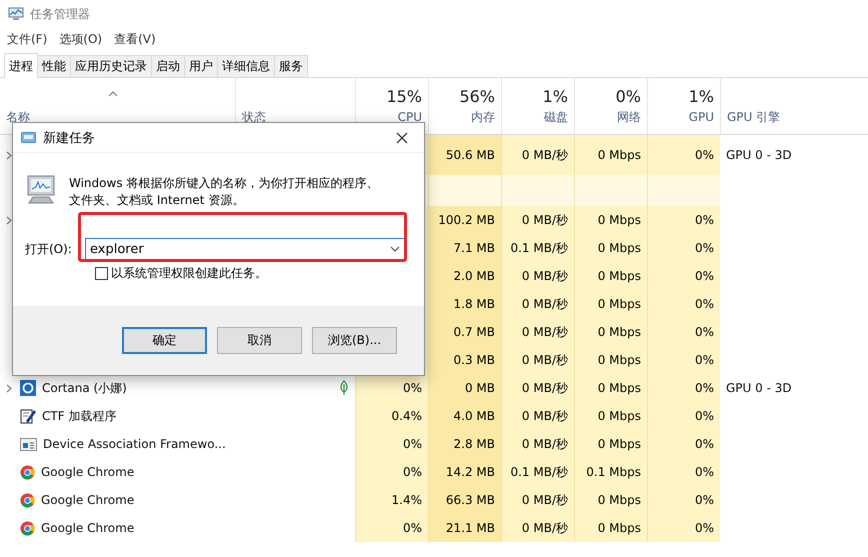 The width and height of the screenshot is (868, 557). Describe the element at coordinates (391, 500) in the screenshot. I see `table-cell: 1.4%` at that location.